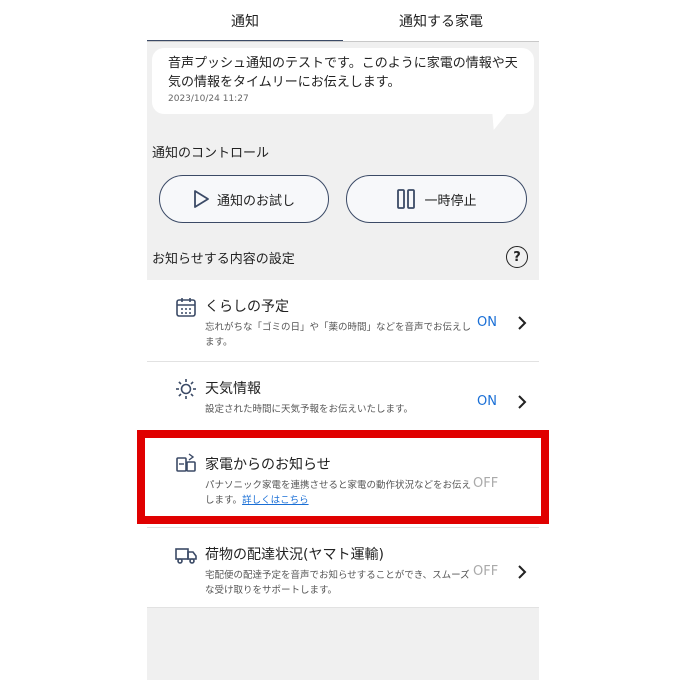  What do you see at coordinates (517, 257) in the screenshot?
I see `help-icon: ?` at bounding box center [517, 257].